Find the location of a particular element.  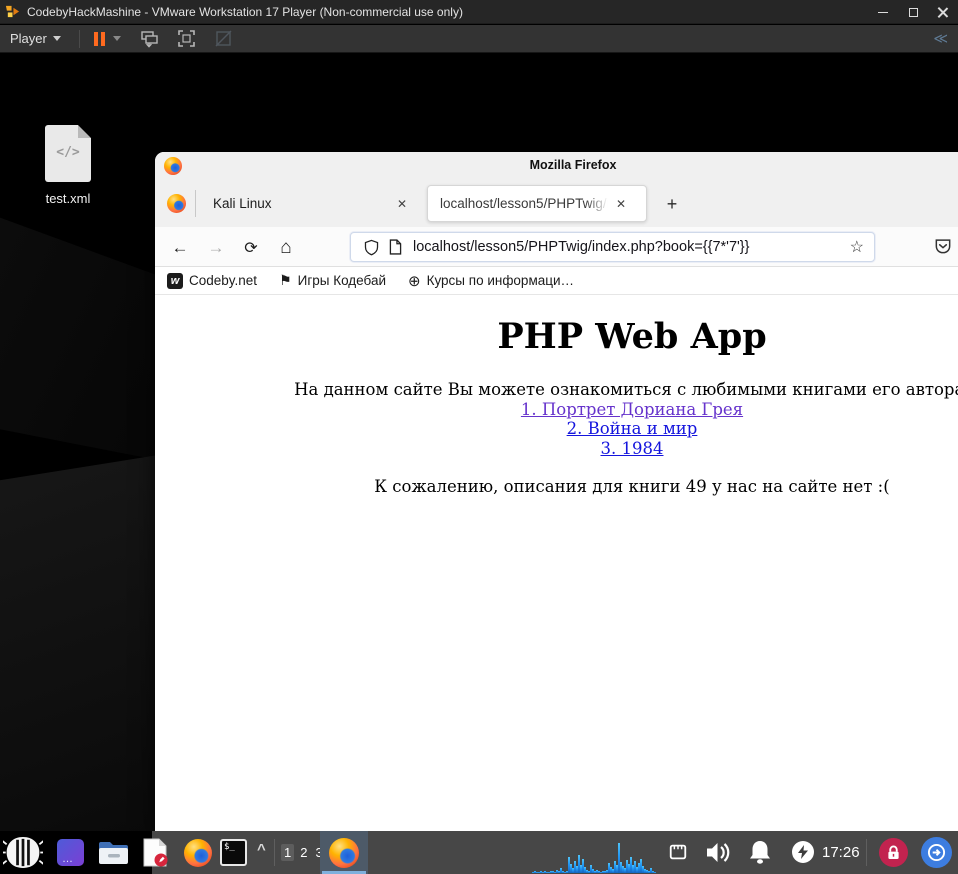

toolbar-divider is located at coordinates (79, 38).